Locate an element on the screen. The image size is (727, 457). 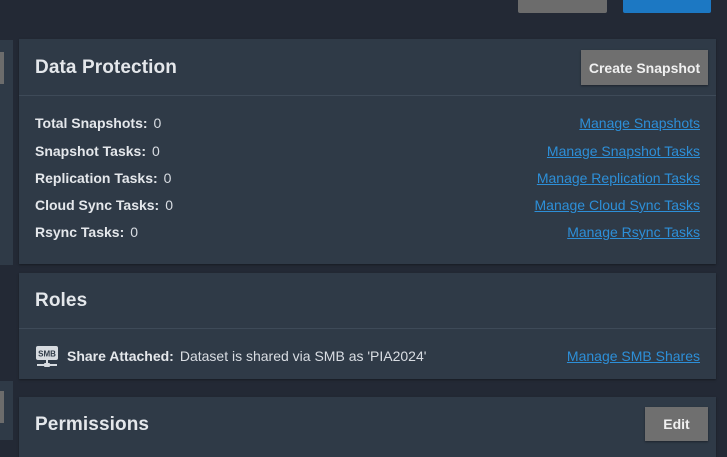
manage-cloud-sync-tasks-link: Manage Cloud Sync Tasks is located at coordinates (618, 205).